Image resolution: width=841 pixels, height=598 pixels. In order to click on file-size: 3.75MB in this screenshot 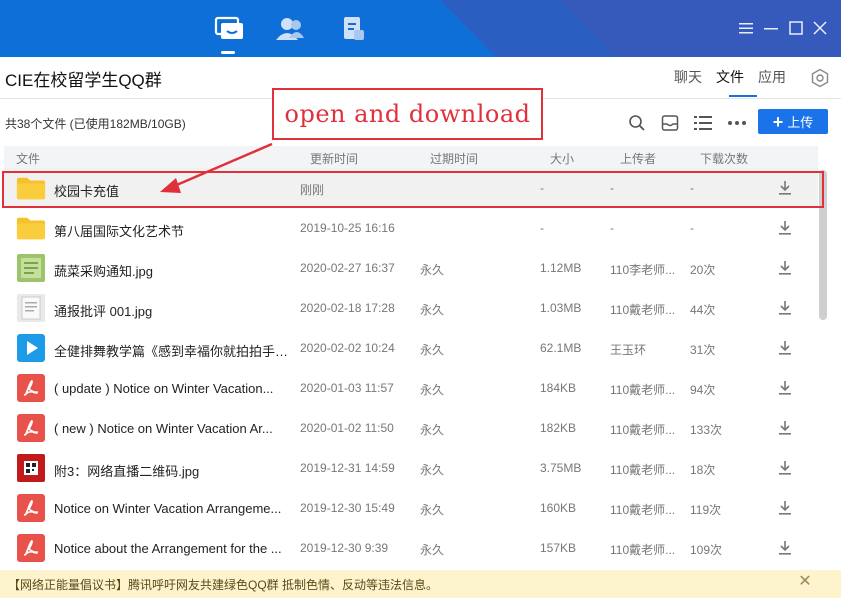, I will do `click(561, 468)`.